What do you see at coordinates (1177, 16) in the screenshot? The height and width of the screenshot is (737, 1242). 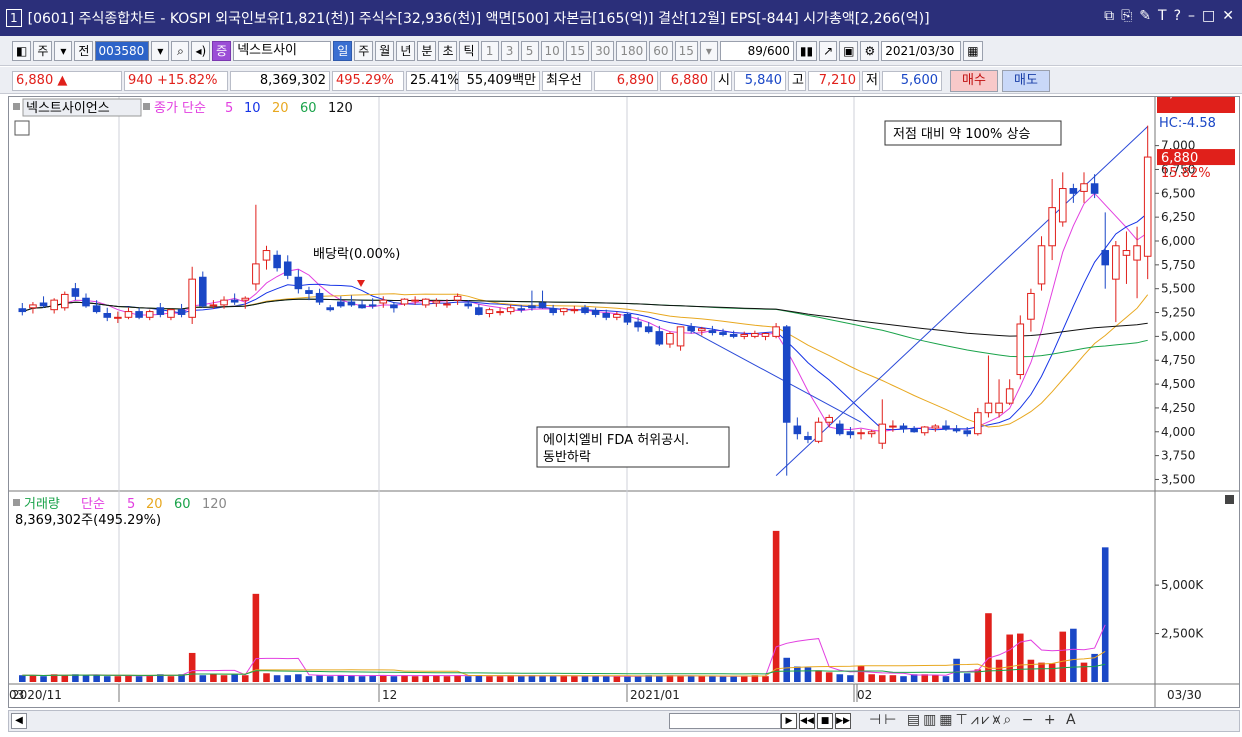 I see `help-icon: ?` at bounding box center [1177, 16].